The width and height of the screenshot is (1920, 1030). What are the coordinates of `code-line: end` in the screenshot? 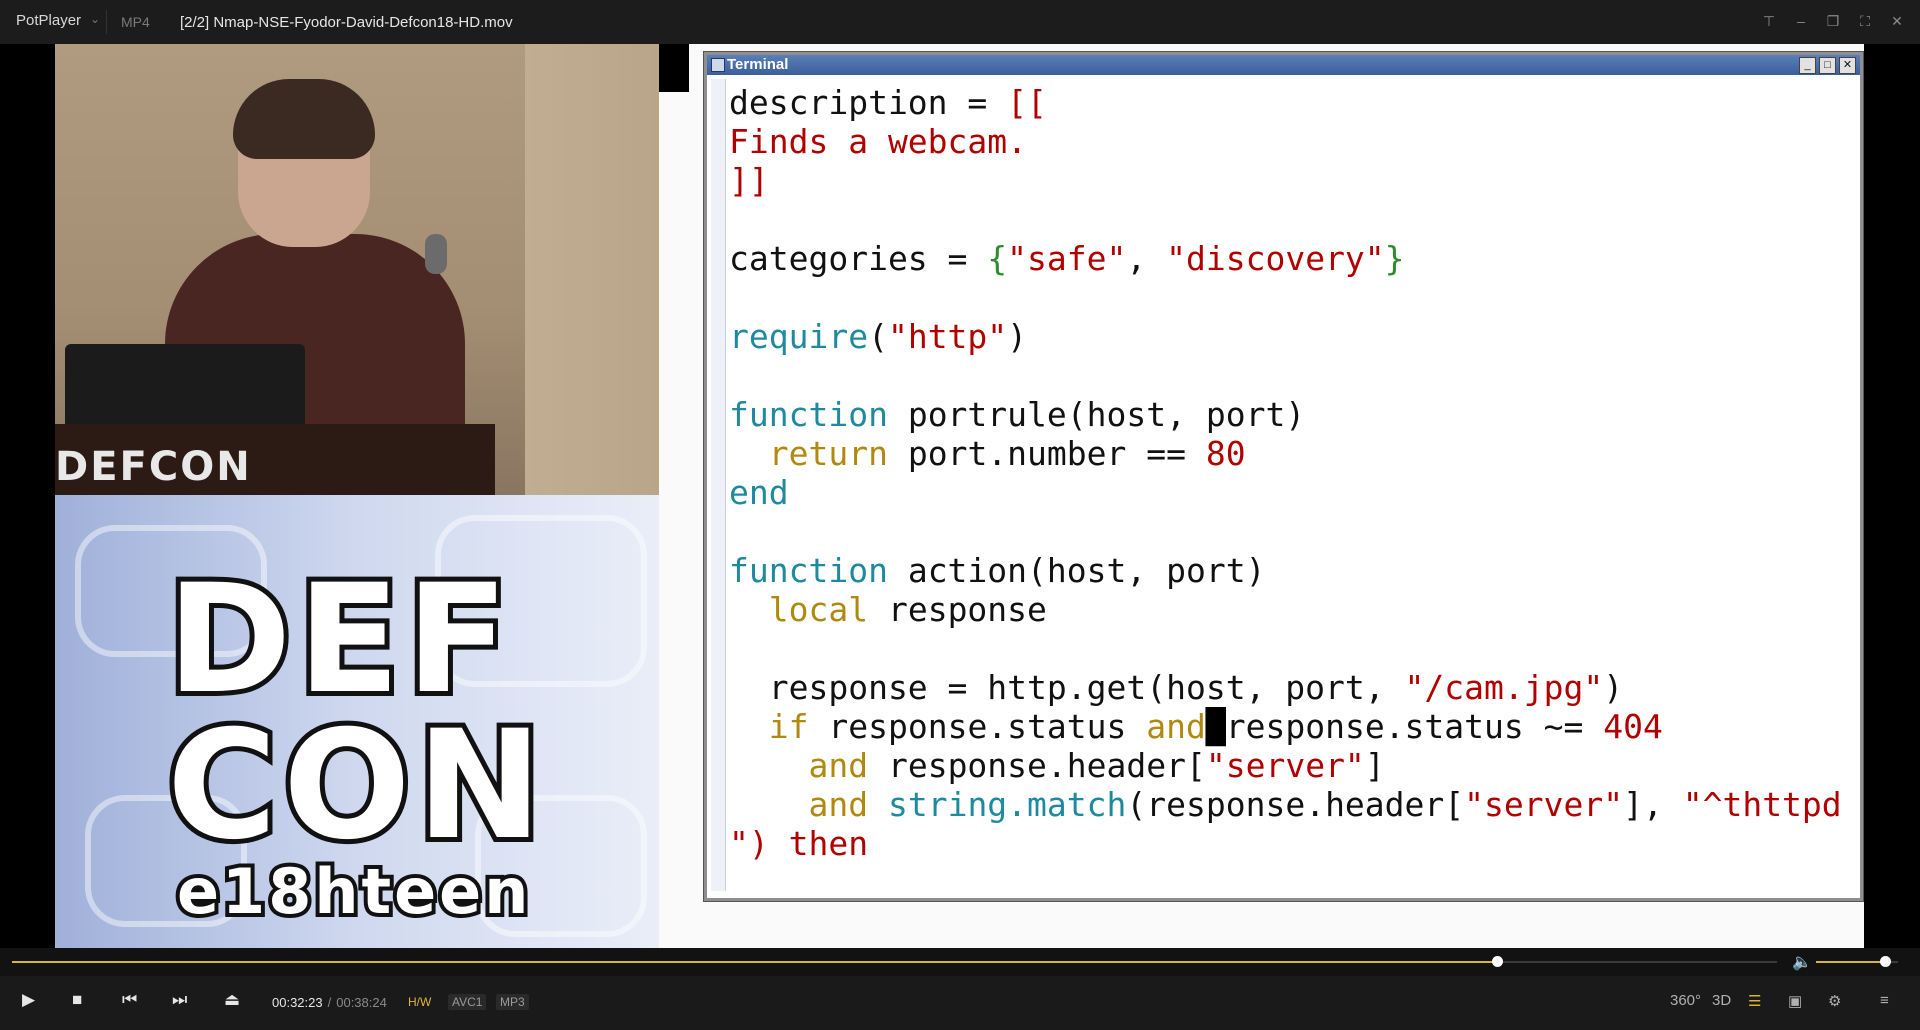 It's located at (759, 492).